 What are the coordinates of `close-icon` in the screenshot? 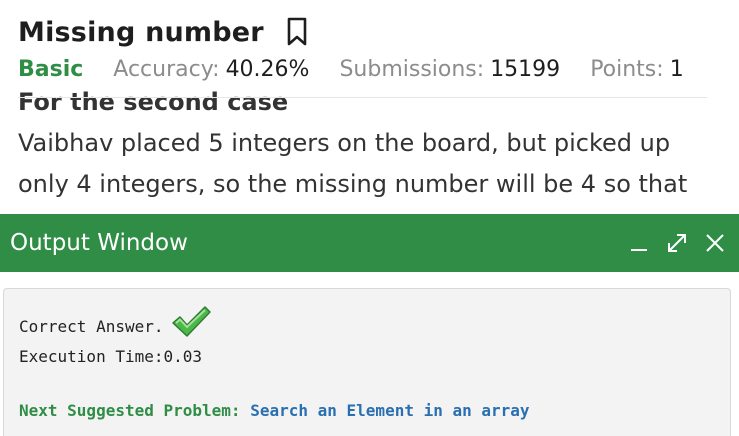 It's located at (715, 243).